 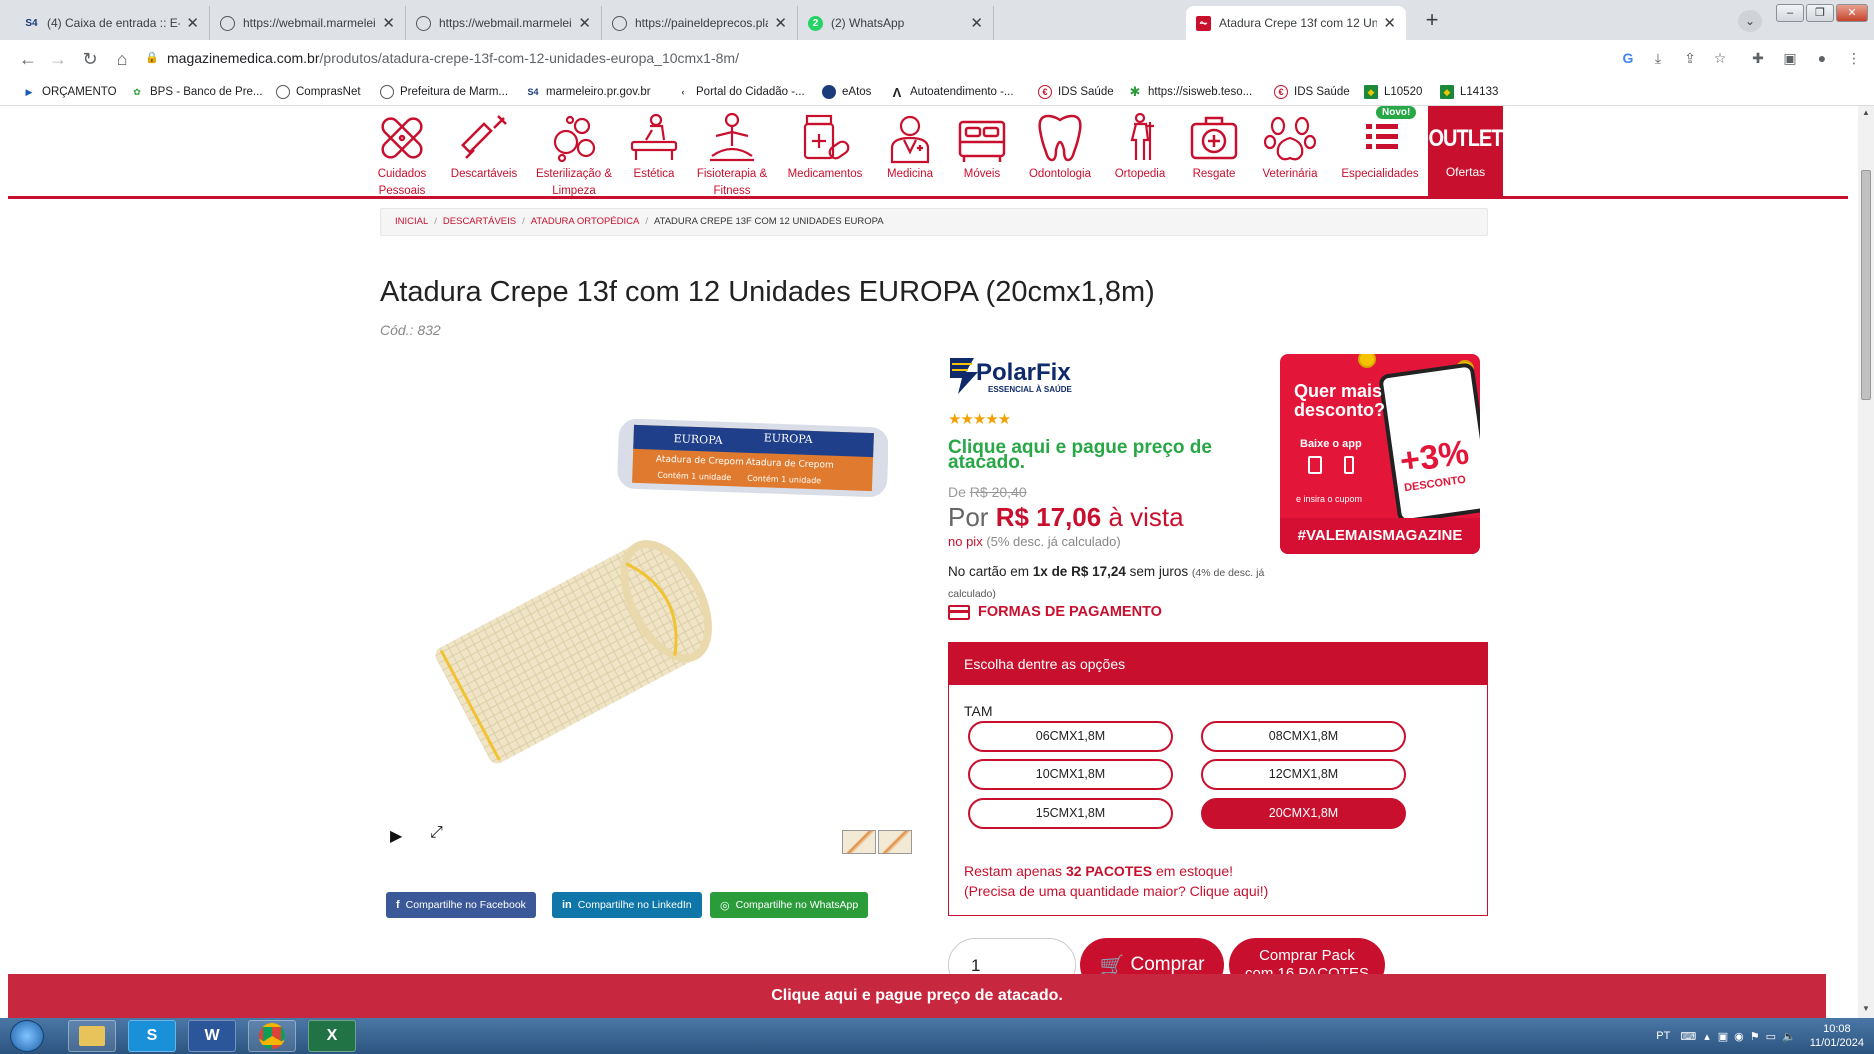 What do you see at coordinates (1140, 147) in the screenshot?
I see `category-ortopedia: Ortopedia` at bounding box center [1140, 147].